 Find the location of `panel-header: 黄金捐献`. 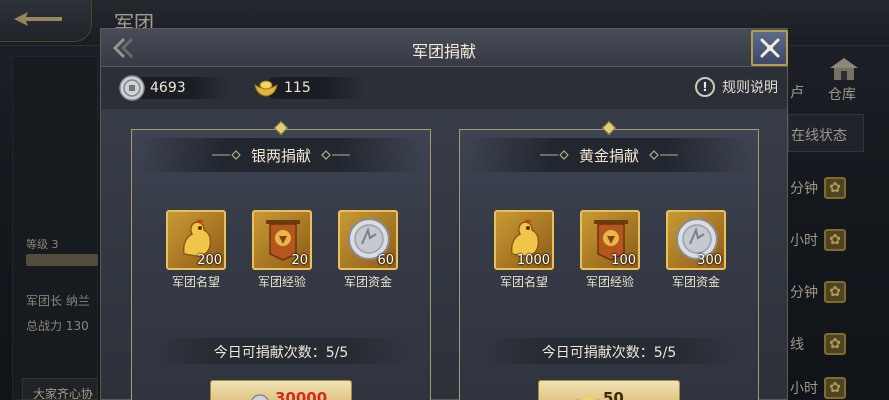

panel-header: 黄金捐献 is located at coordinates (609, 155).